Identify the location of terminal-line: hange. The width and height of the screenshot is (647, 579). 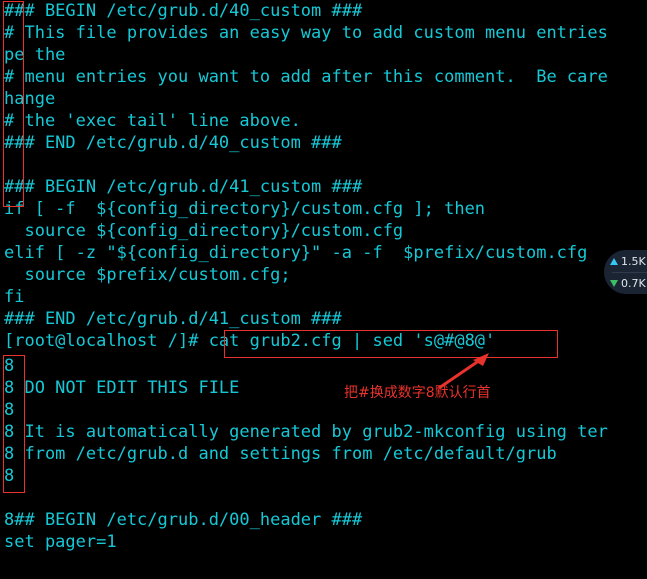
(30, 99).